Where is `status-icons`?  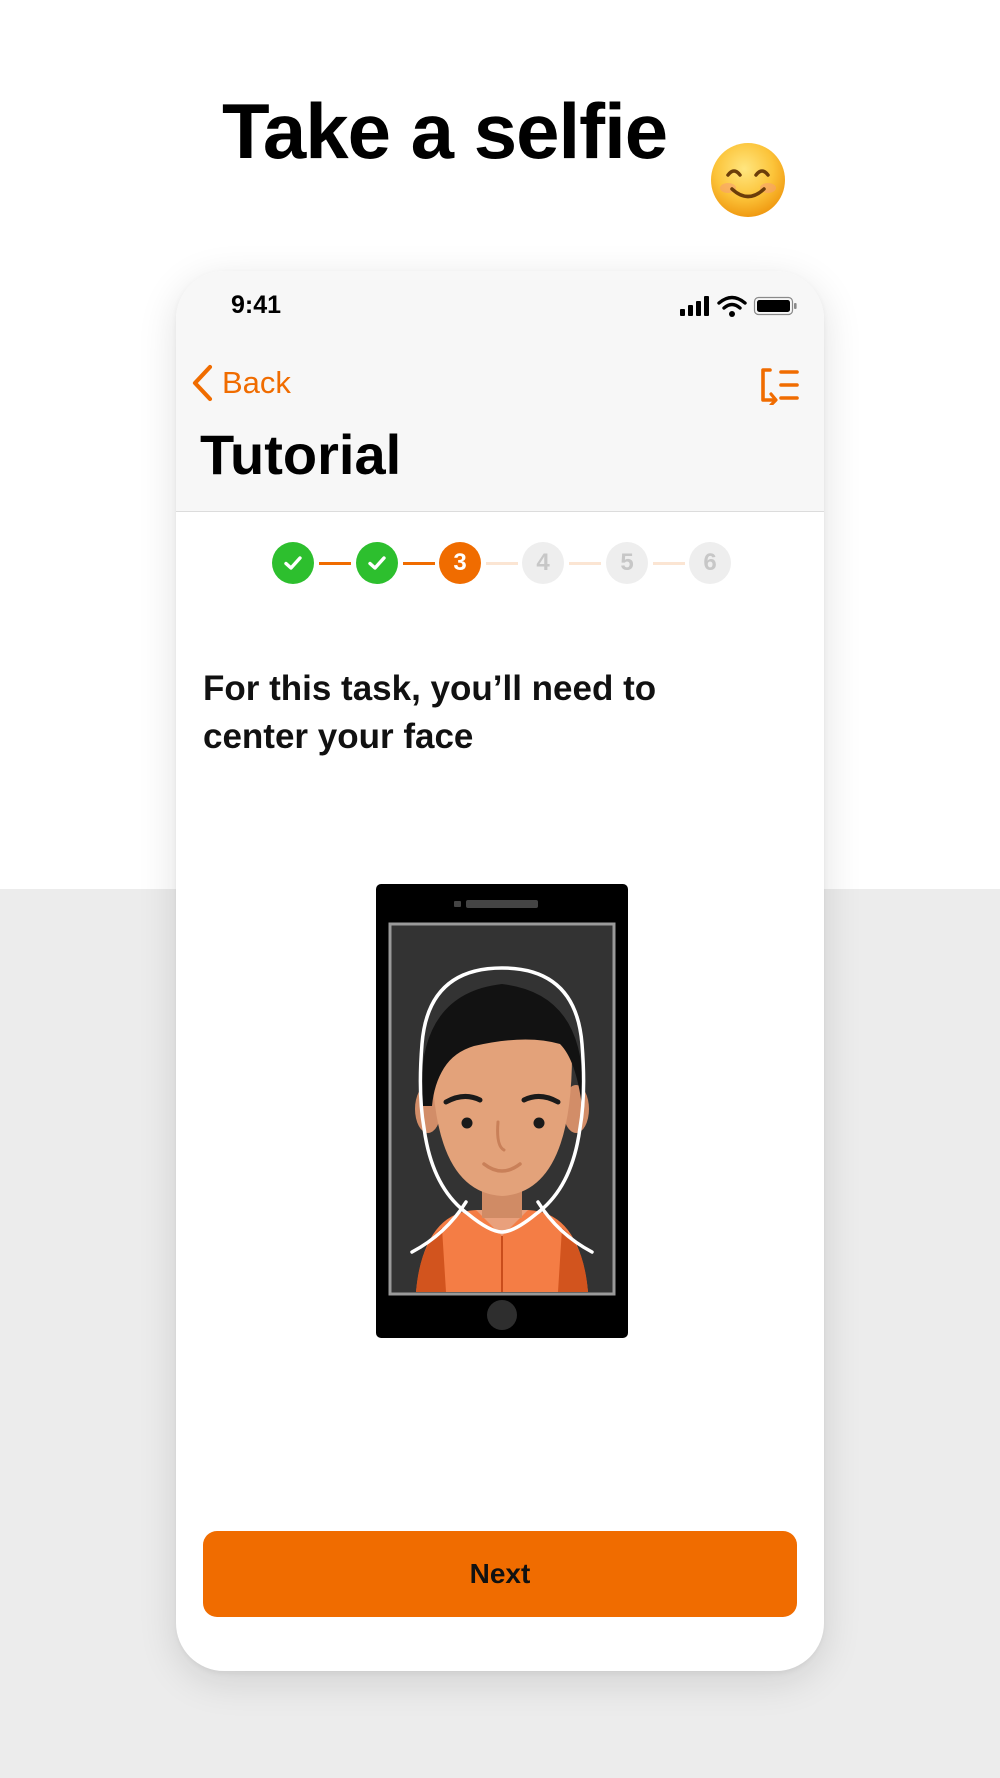
status-icons is located at coordinates (738, 306).